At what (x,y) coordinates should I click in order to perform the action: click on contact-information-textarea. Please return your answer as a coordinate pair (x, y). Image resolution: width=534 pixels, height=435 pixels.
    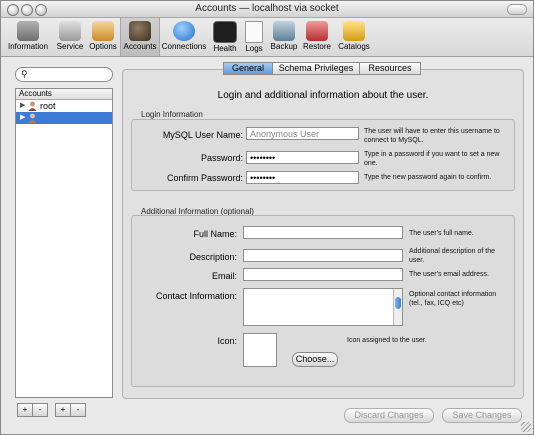
    Looking at the image, I should click on (323, 307).